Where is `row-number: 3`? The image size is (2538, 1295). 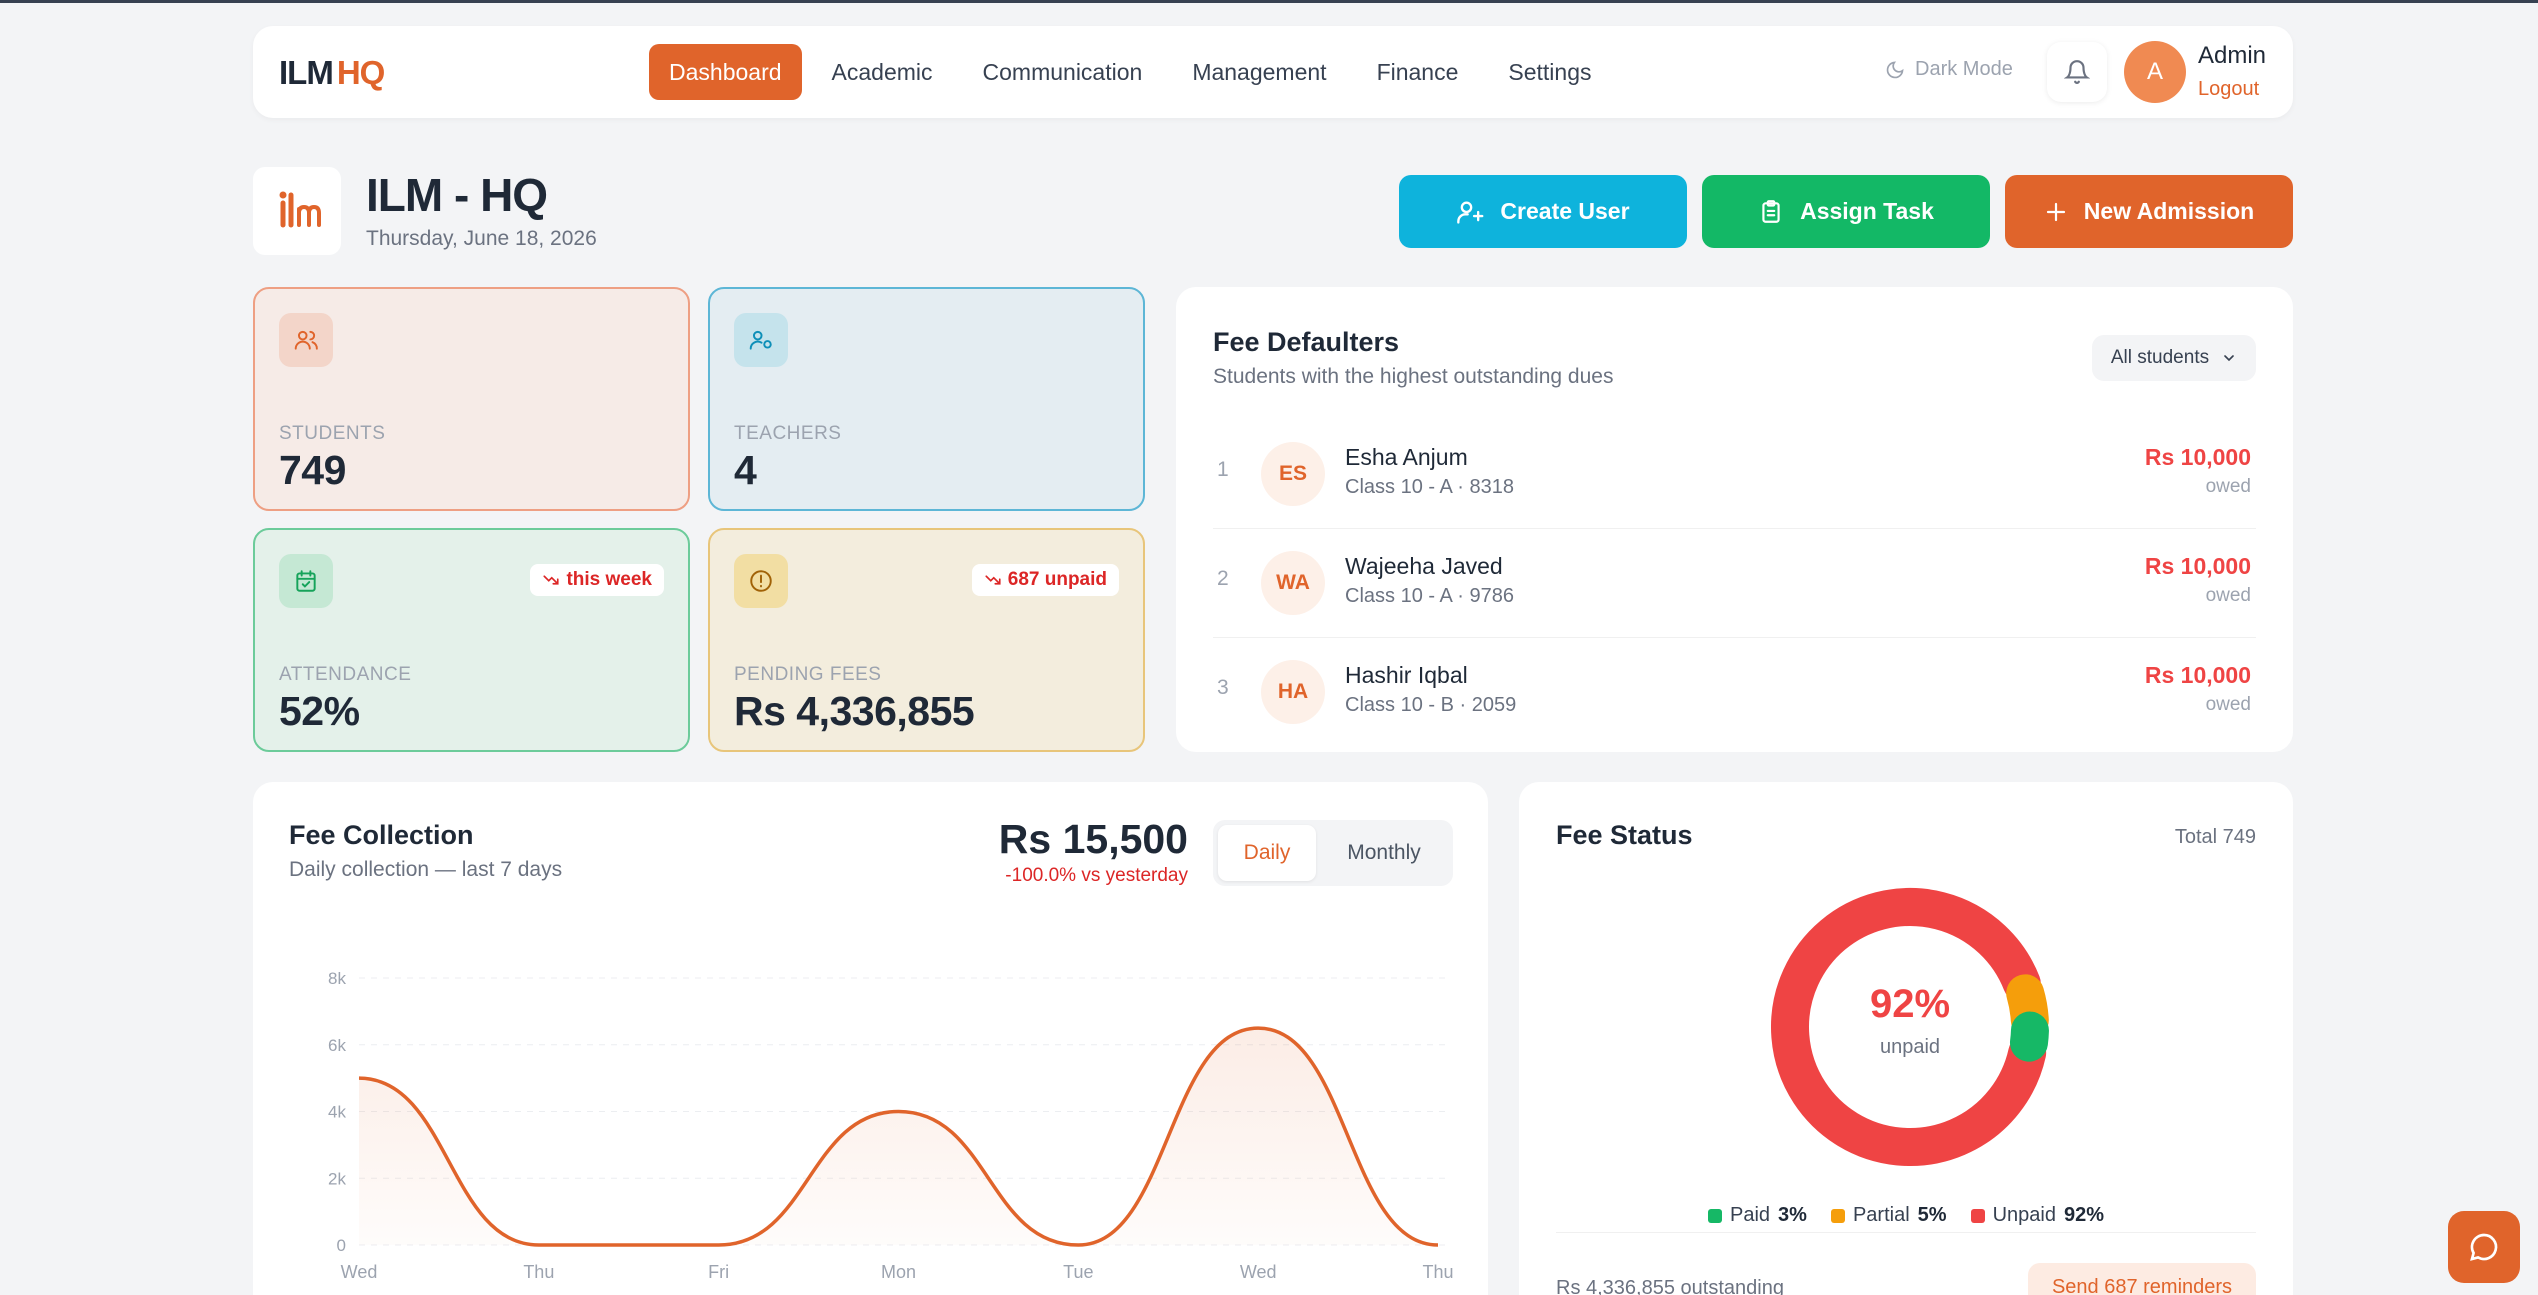
row-number: 3 is located at coordinates (1223, 687).